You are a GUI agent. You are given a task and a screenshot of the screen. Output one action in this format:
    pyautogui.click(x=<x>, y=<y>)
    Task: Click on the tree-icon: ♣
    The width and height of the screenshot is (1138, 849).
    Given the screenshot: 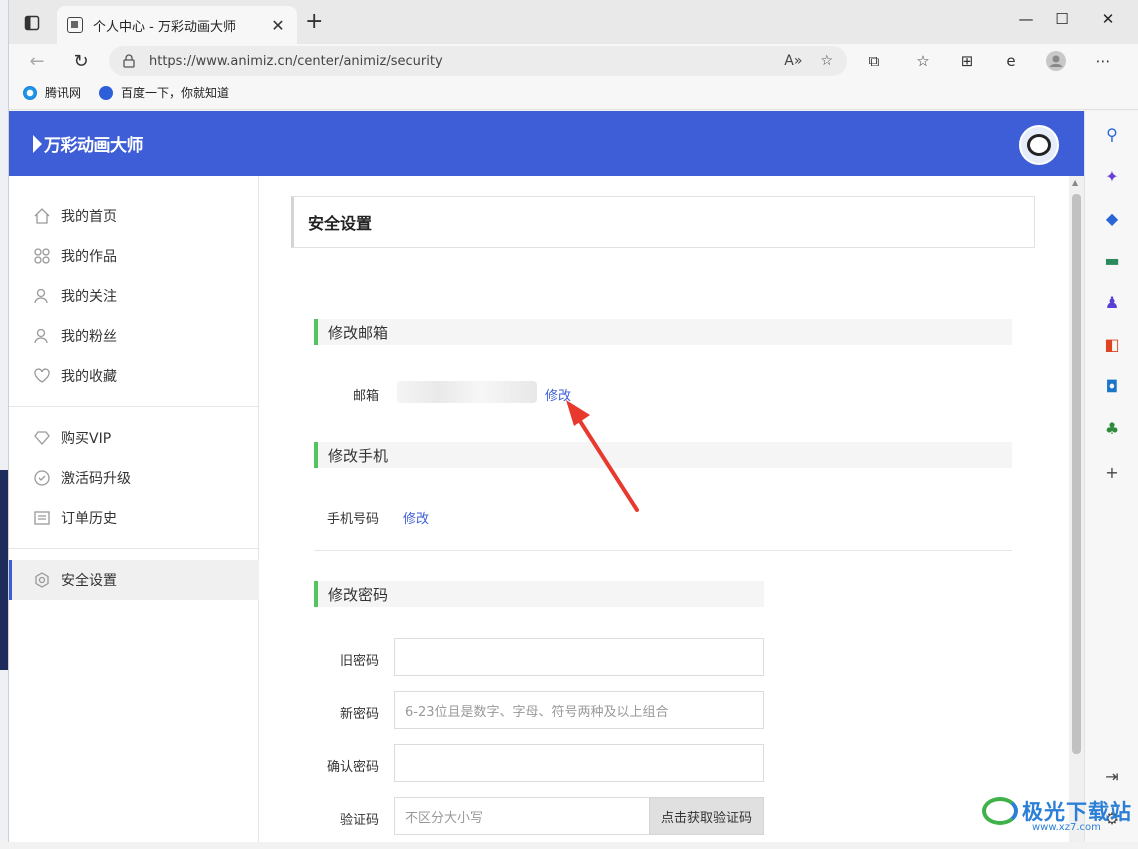 What is the action you would take?
    pyautogui.click(x=1112, y=428)
    